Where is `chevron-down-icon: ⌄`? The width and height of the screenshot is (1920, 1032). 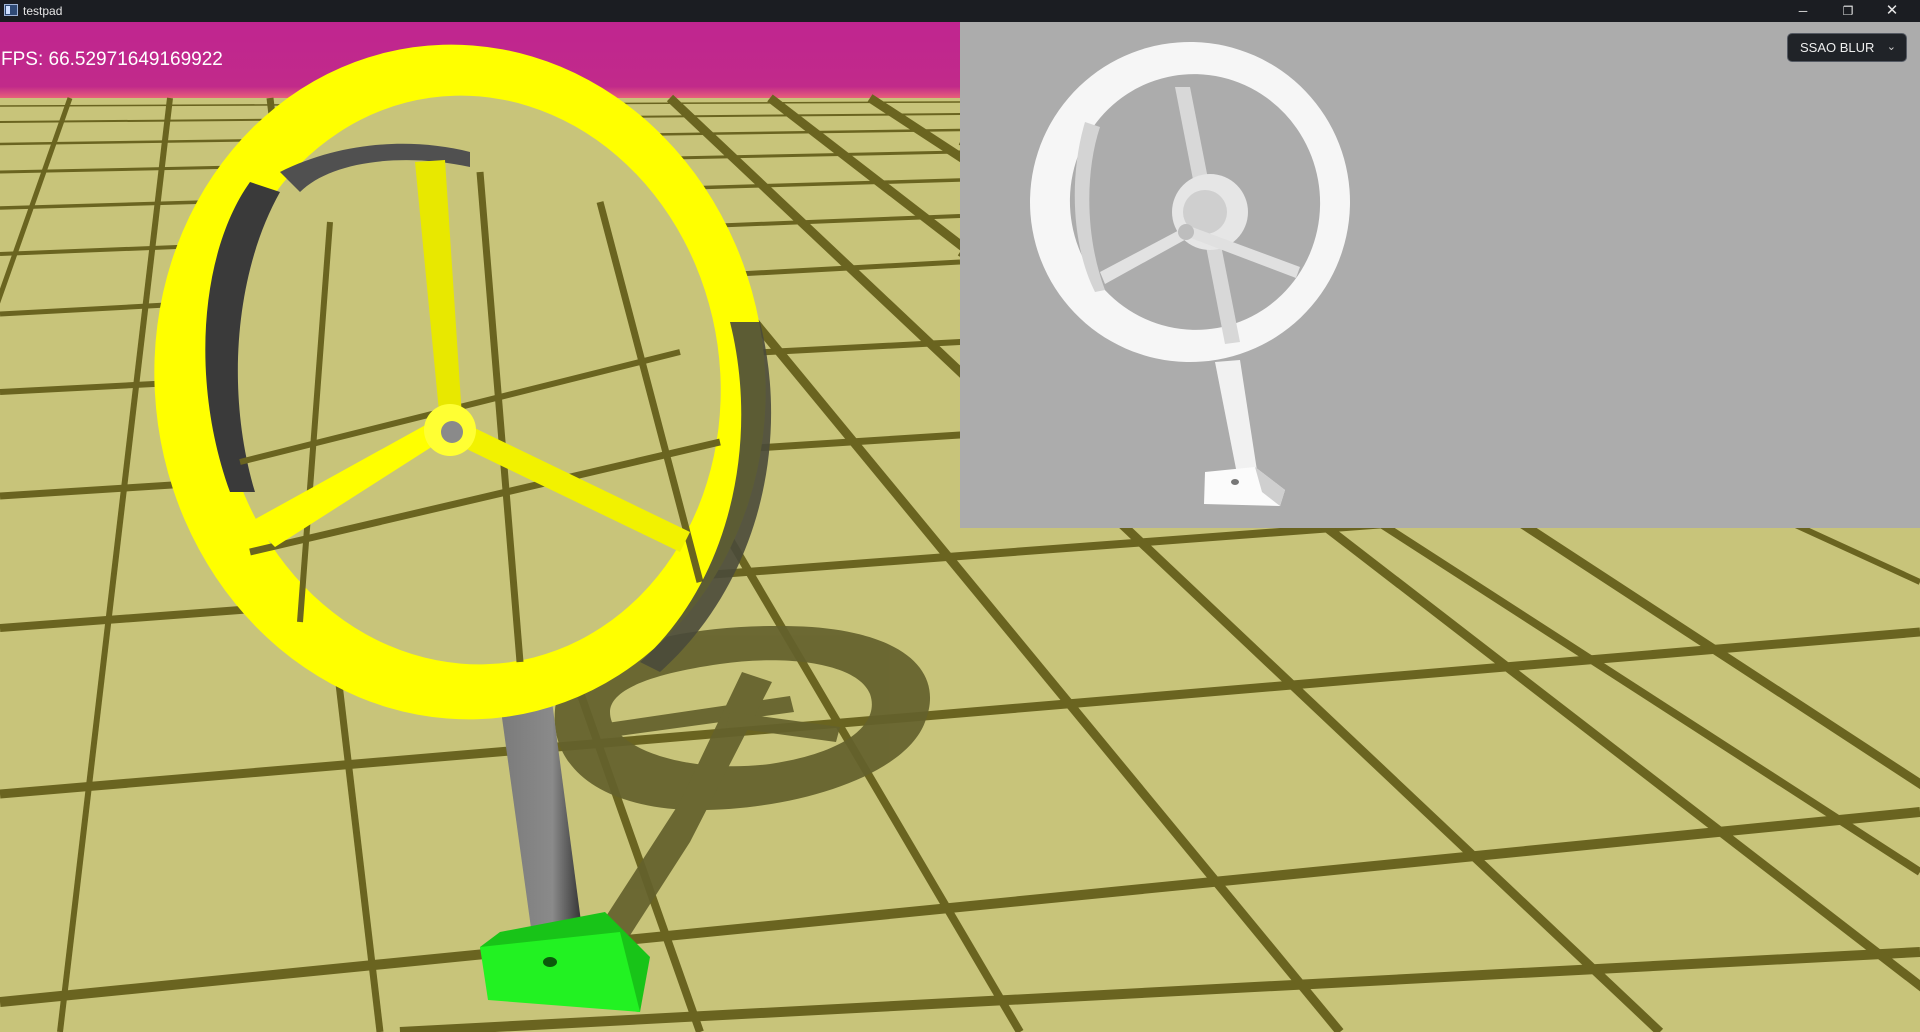 chevron-down-icon: ⌄ is located at coordinates (1891, 47).